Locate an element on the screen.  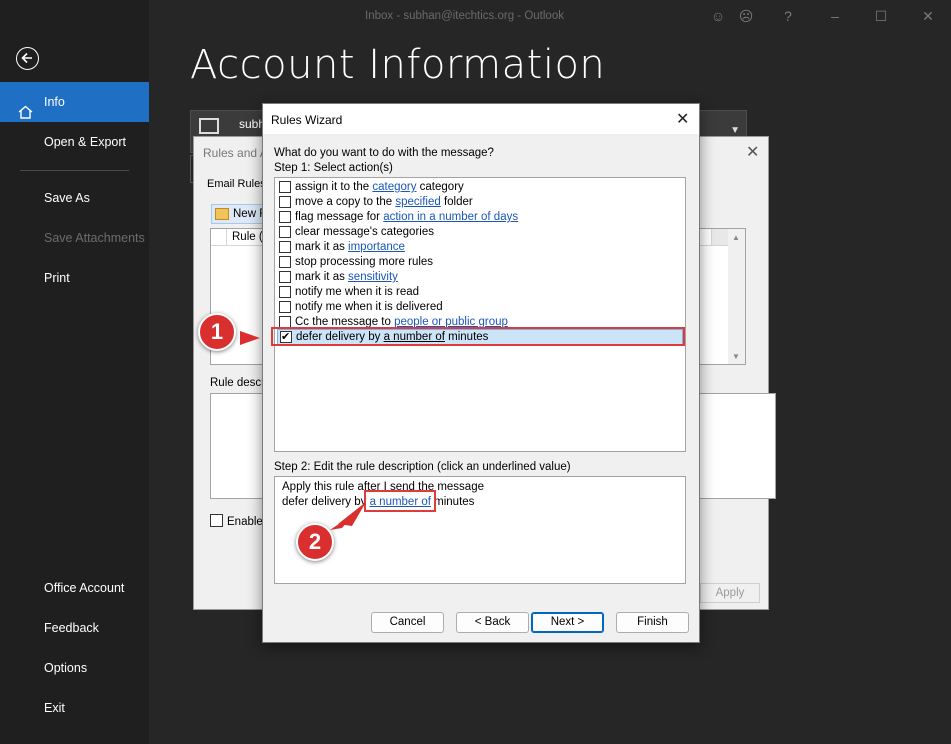
arrow-2-head-icon is located at coordinates (352, 514).